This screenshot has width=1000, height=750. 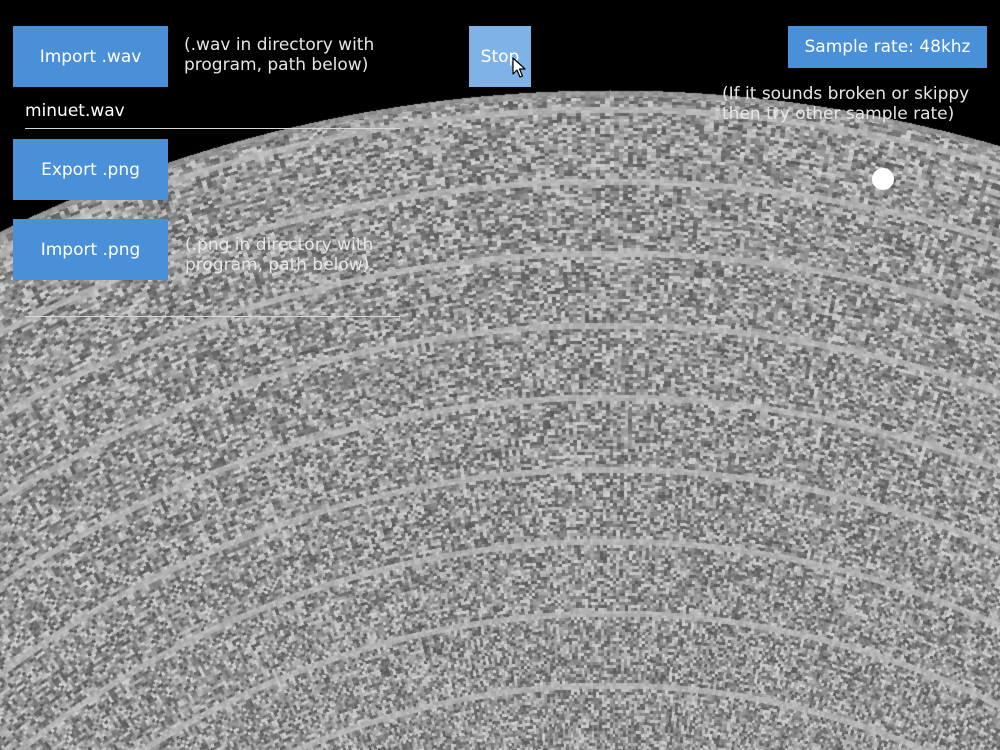 What do you see at coordinates (883, 179) in the screenshot?
I see `playhead-dot-icon` at bounding box center [883, 179].